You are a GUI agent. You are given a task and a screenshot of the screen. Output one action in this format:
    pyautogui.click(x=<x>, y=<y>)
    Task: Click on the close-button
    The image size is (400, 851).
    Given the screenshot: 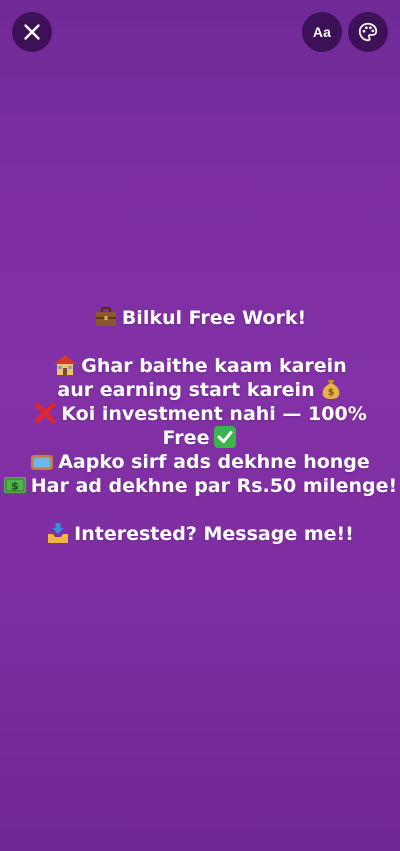 What is the action you would take?
    pyautogui.click(x=32, y=32)
    